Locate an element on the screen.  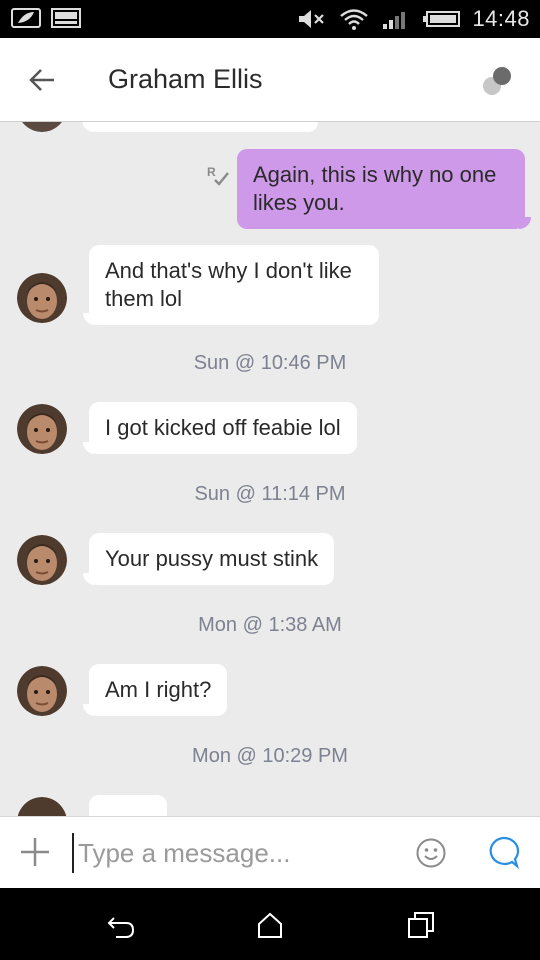
message-bubble-incoming: And that's why I don't like them lol is located at coordinates (231, 285).